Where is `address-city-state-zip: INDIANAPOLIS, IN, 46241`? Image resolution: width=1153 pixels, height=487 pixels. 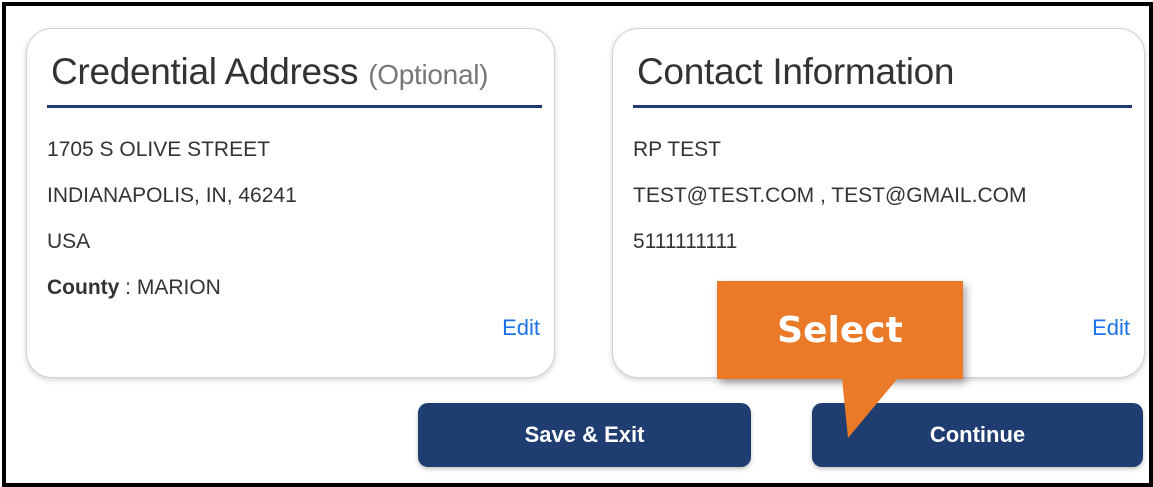
address-city-state-zip: INDIANAPOLIS, IN, 46241 is located at coordinates (172, 195).